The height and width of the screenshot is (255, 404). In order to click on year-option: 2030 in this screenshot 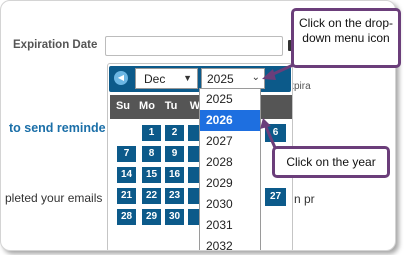, I will do `click(230, 204)`.